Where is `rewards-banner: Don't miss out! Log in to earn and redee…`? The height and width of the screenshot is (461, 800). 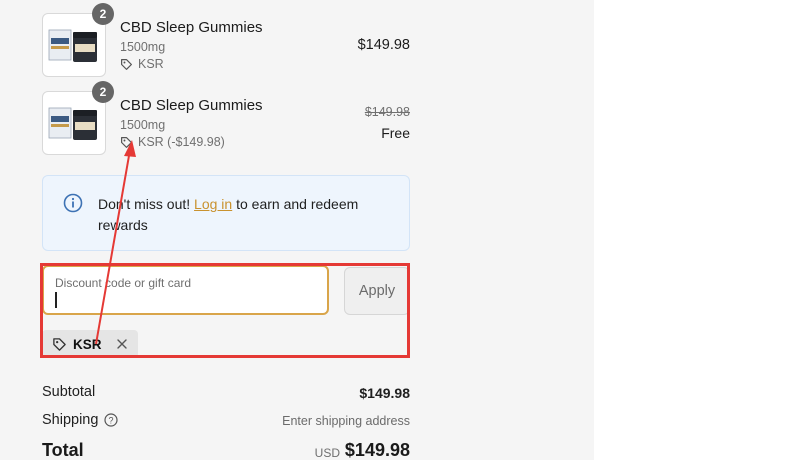 rewards-banner: Don't miss out! Log in to earn and redee… is located at coordinates (226, 213).